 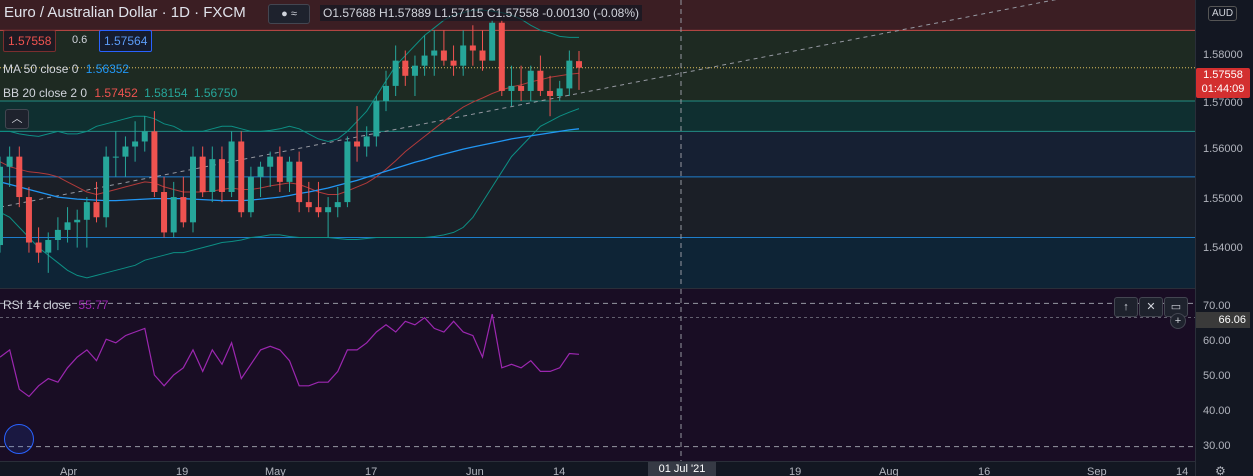 What do you see at coordinates (125, 12) in the screenshot?
I see `symbol-title: Euro / Australian Dollar · 1D · FXCM` at bounding box center [125, 12].